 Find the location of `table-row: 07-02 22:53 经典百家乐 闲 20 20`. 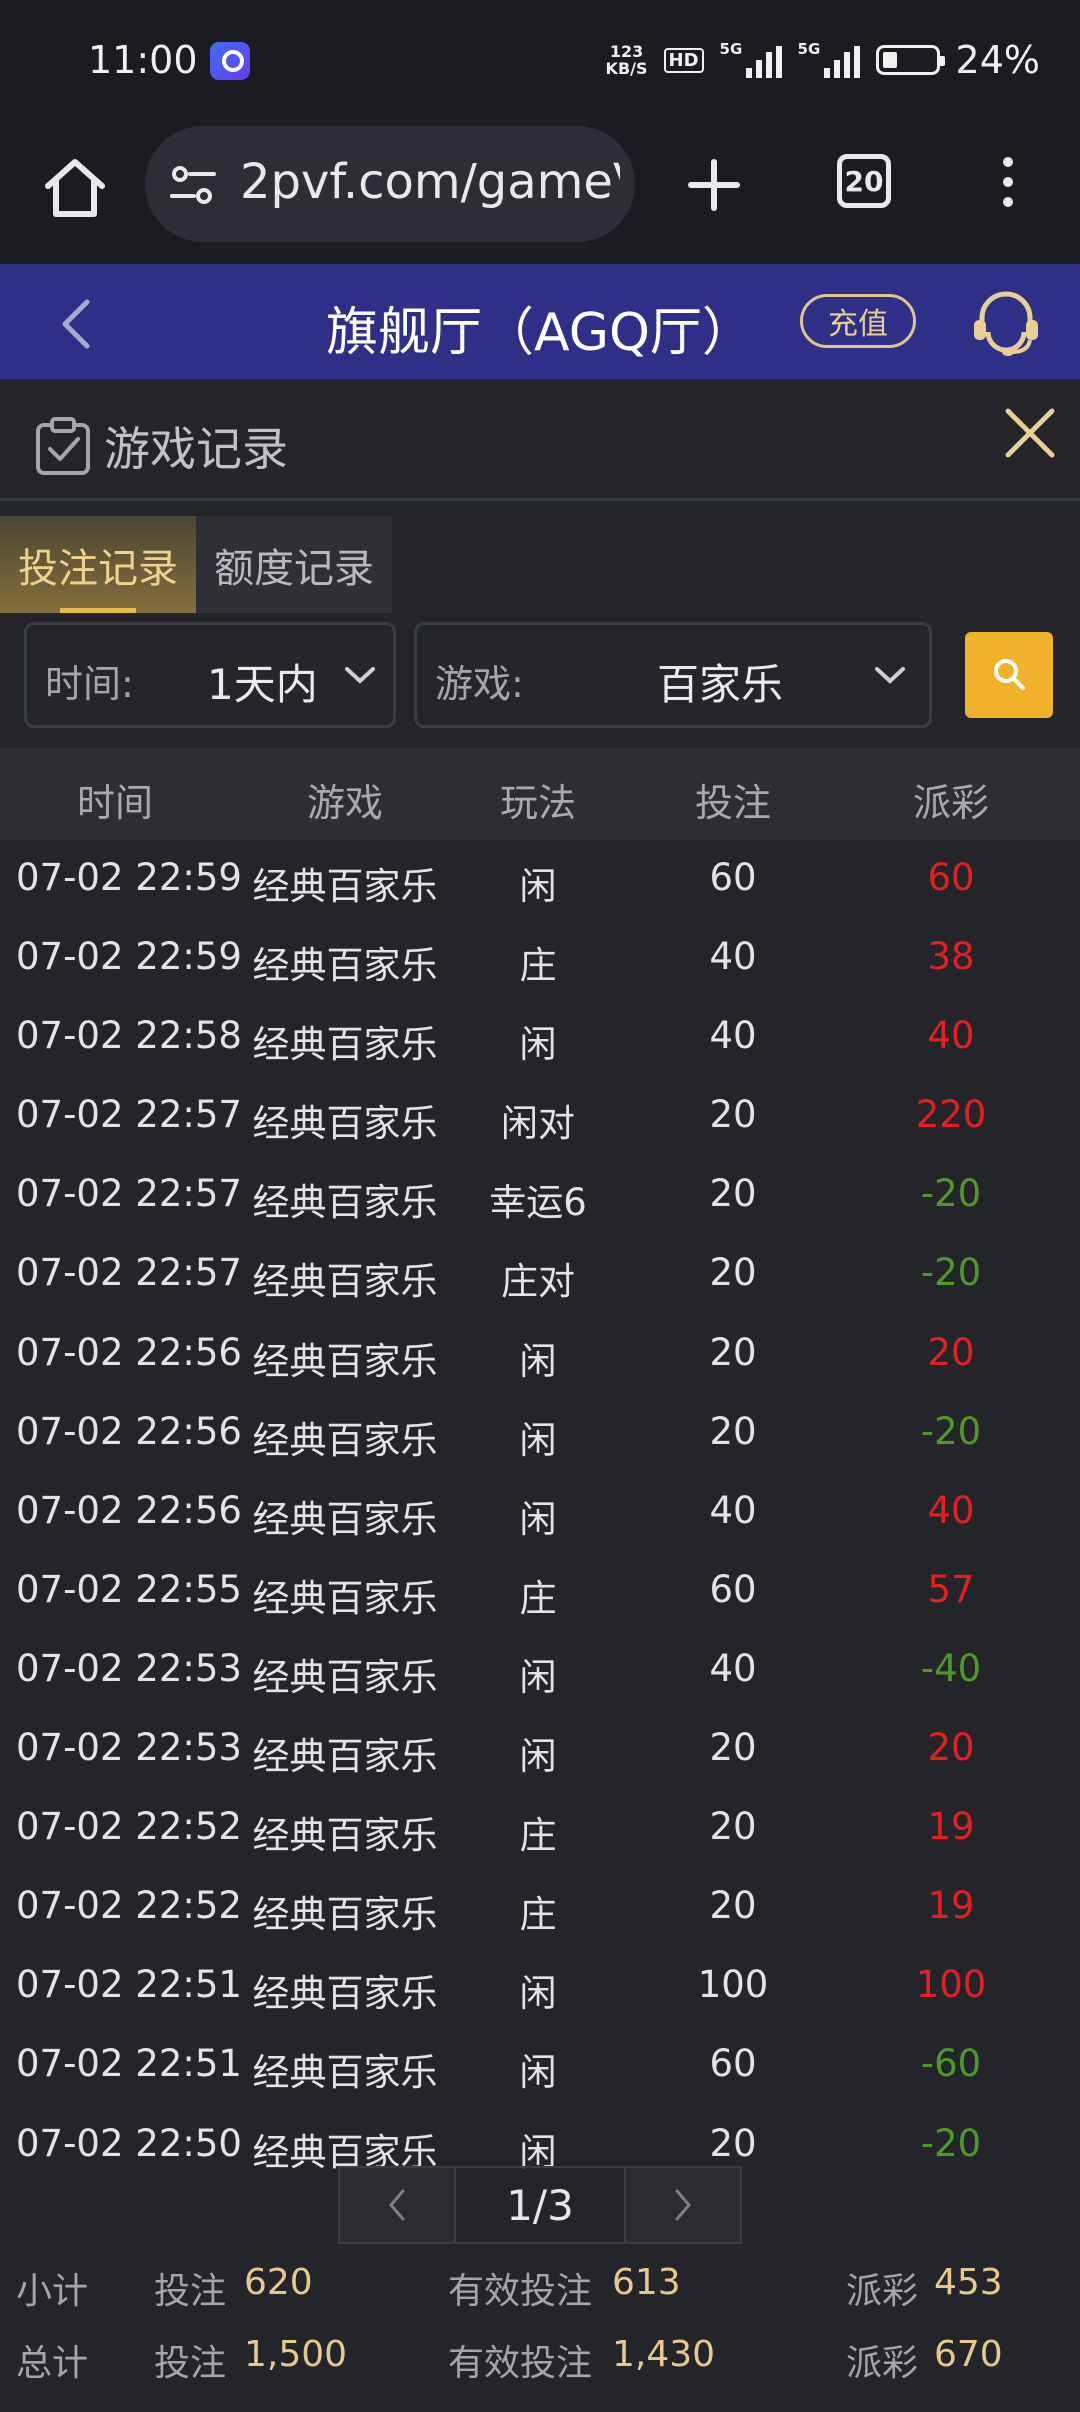

table-row: 07-02 22:53 经典百家乐 闲 20 20 is located at coordinates (540, 1749).